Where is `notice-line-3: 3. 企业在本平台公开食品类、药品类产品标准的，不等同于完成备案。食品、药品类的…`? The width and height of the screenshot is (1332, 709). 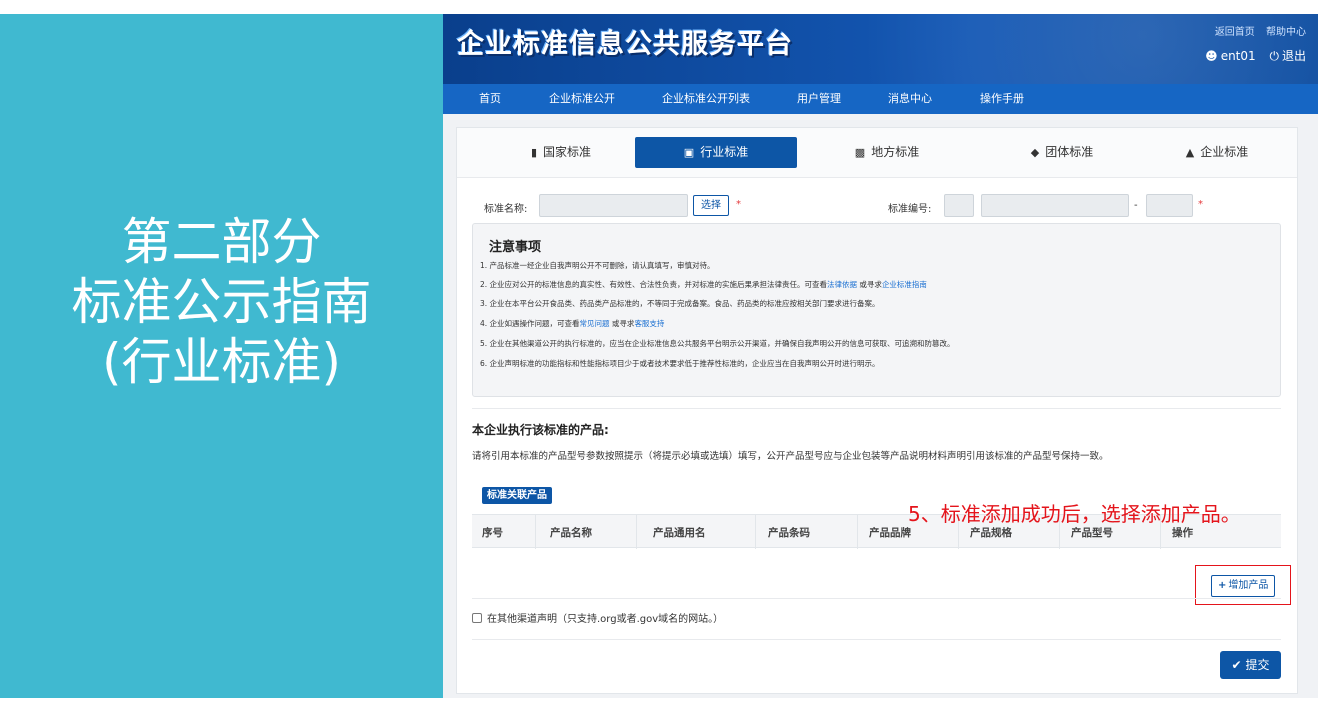 notice-line-3: 3. 企业在本平台公开食品类、药品类产品标准的，不等同于完成备案。食品、药品类的… is located at coordinates (680, 303).